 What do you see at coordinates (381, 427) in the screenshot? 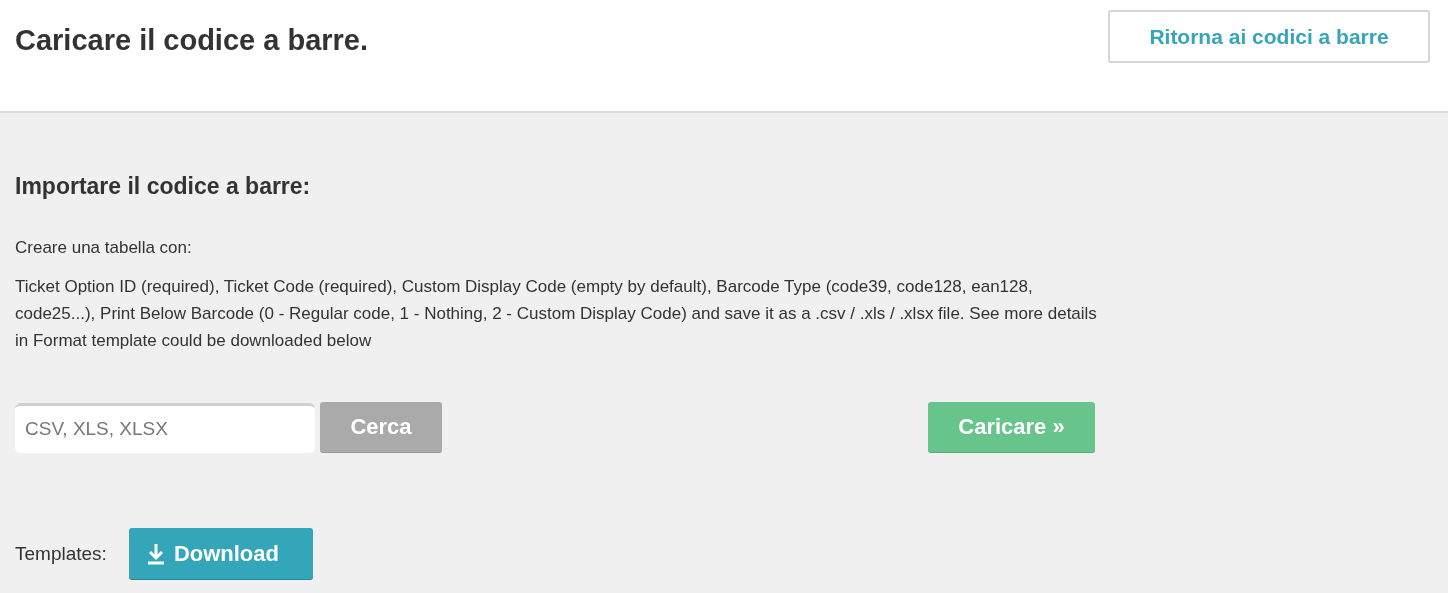
I see `browse-button: Cerca` at bounding box center [381, 427].